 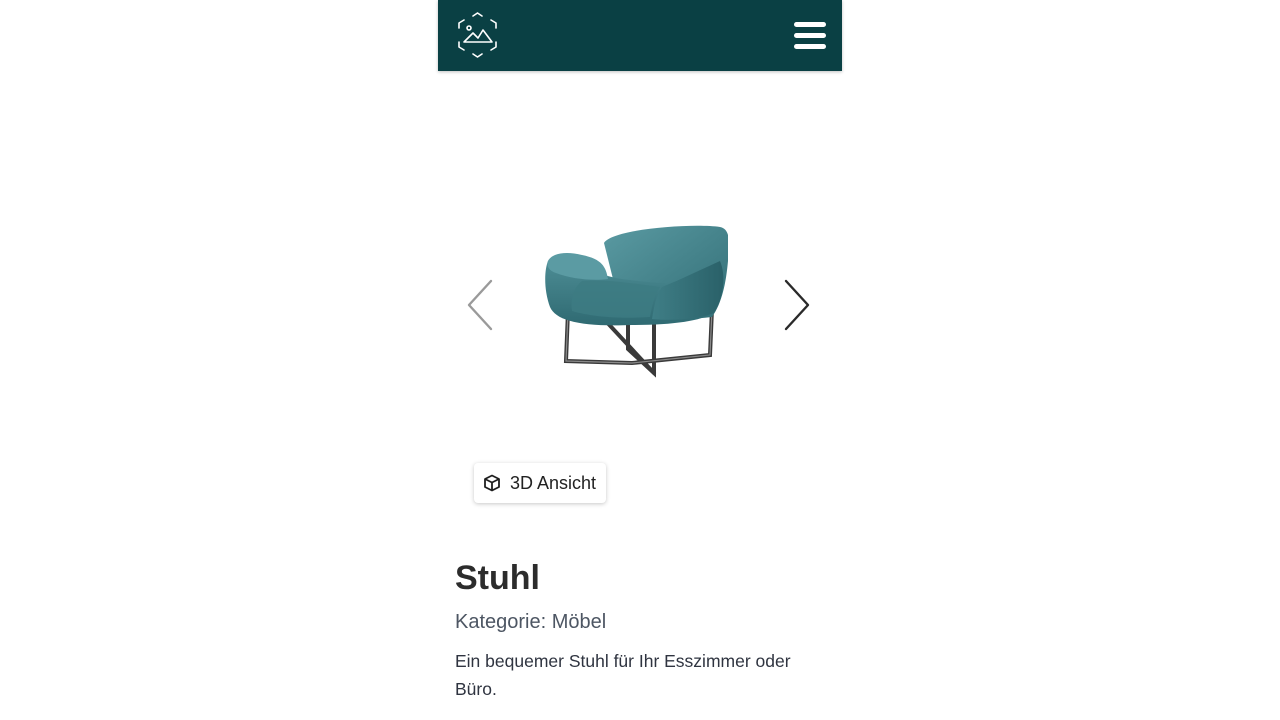 What do you see at coordinates (635, 301) in the screenshot?
I see `product-image` at bounding box center [635, 301].